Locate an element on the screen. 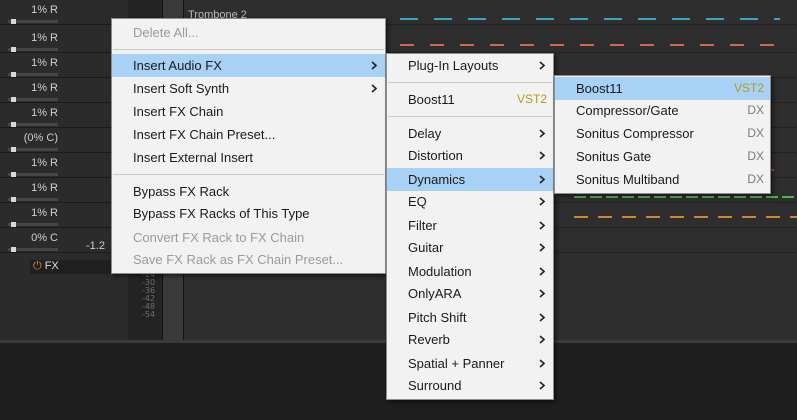  menu-item-filter: Filter is located at coordinates (470, 225).